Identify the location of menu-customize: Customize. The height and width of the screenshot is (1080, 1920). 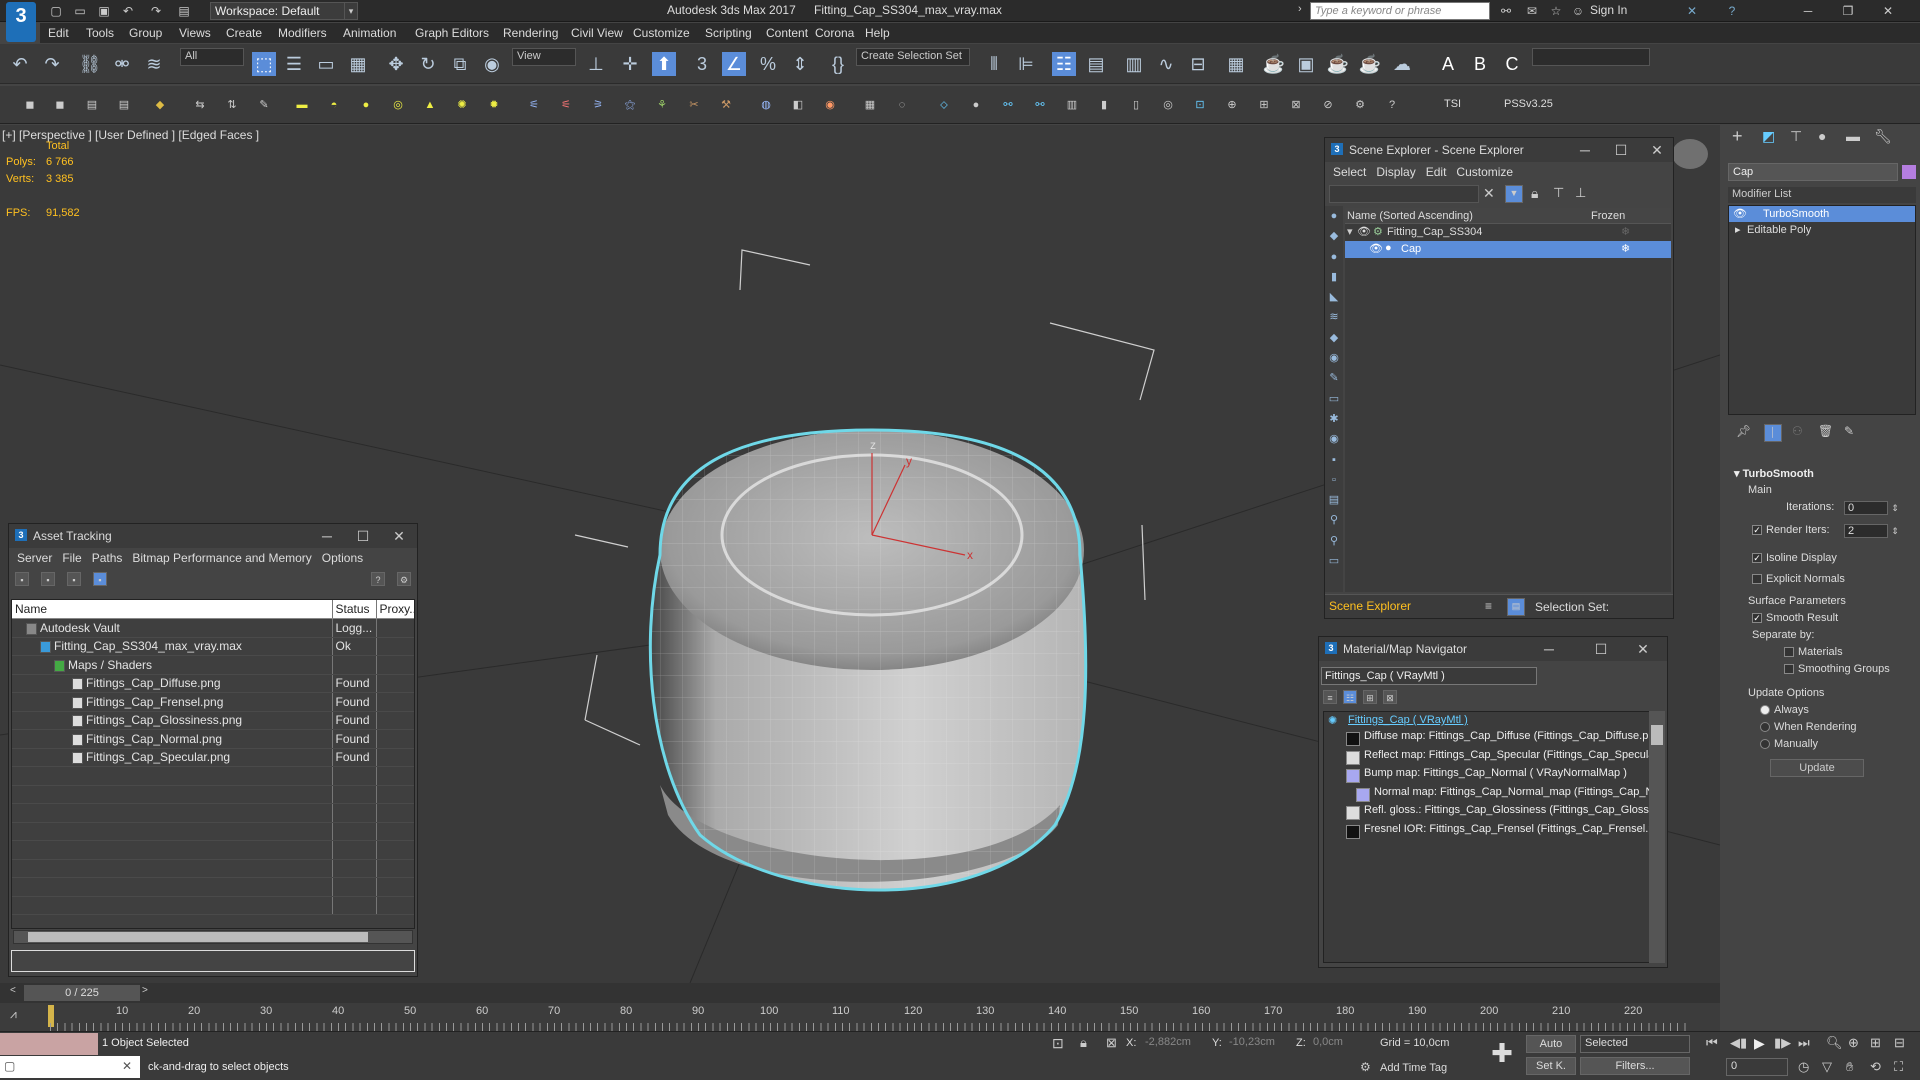
(661, 33).